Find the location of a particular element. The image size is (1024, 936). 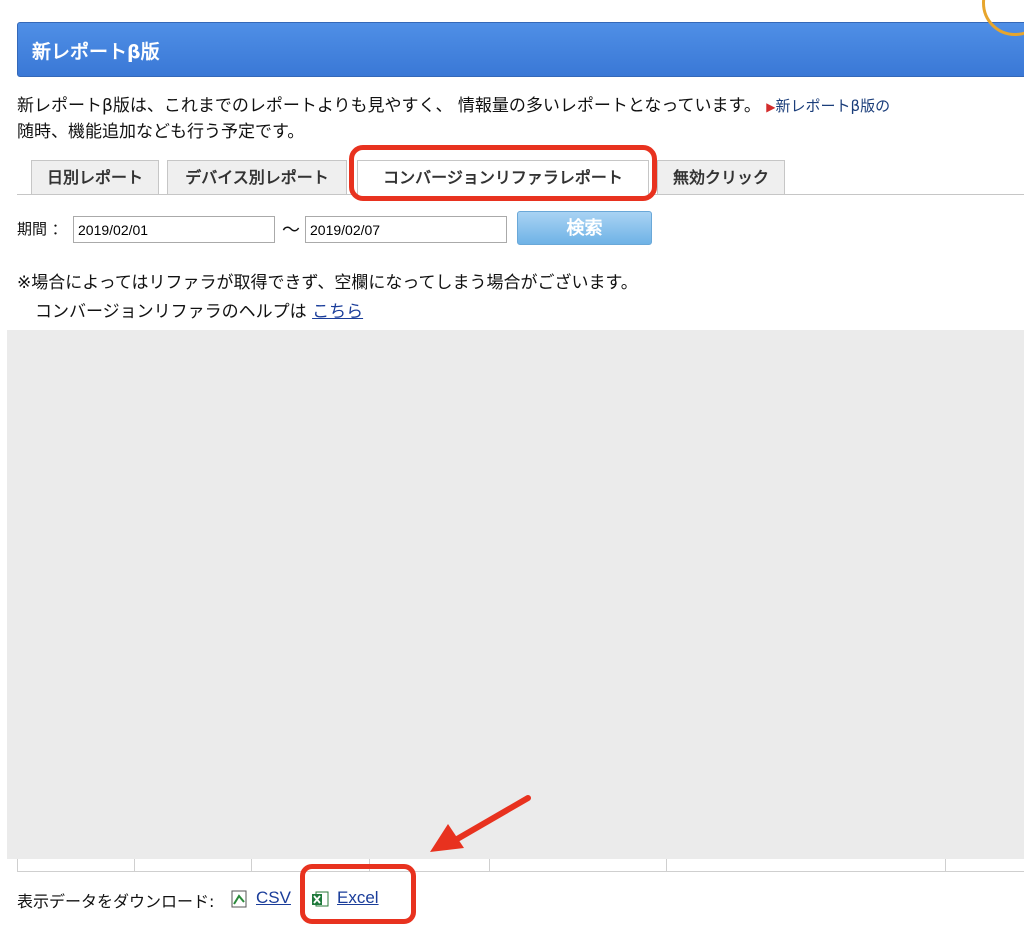

help-note: コンバージョンリファラのヘルプは こちら is located at coordinates (199, 309).